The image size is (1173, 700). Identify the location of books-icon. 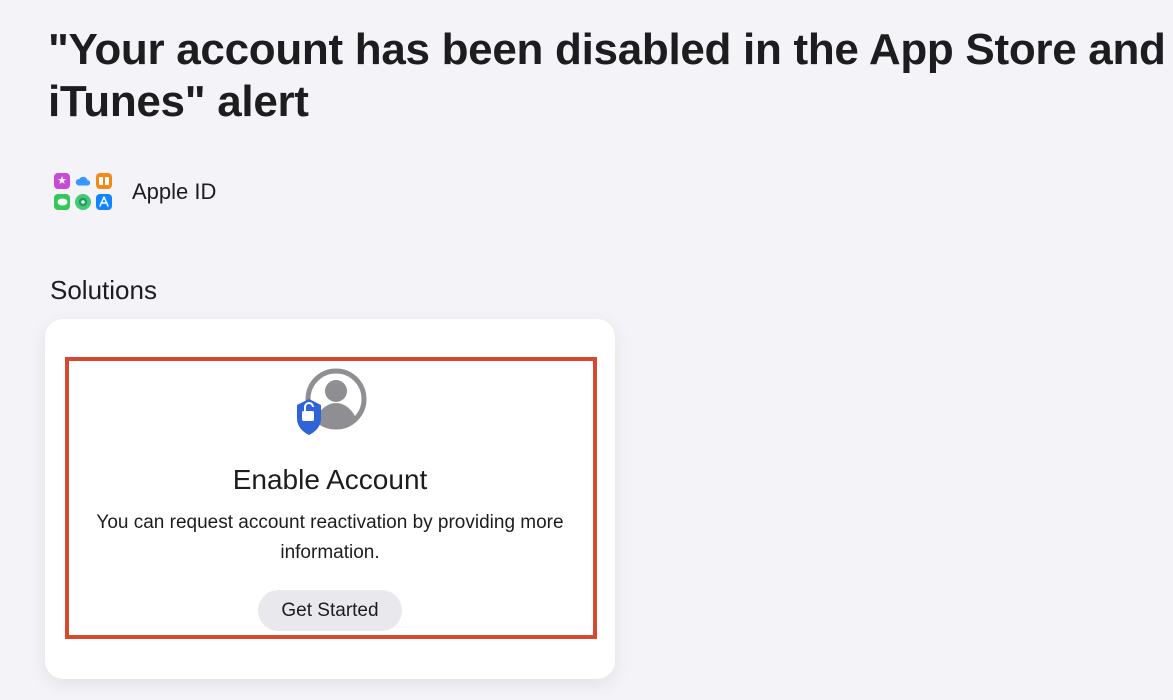
(104, 181).